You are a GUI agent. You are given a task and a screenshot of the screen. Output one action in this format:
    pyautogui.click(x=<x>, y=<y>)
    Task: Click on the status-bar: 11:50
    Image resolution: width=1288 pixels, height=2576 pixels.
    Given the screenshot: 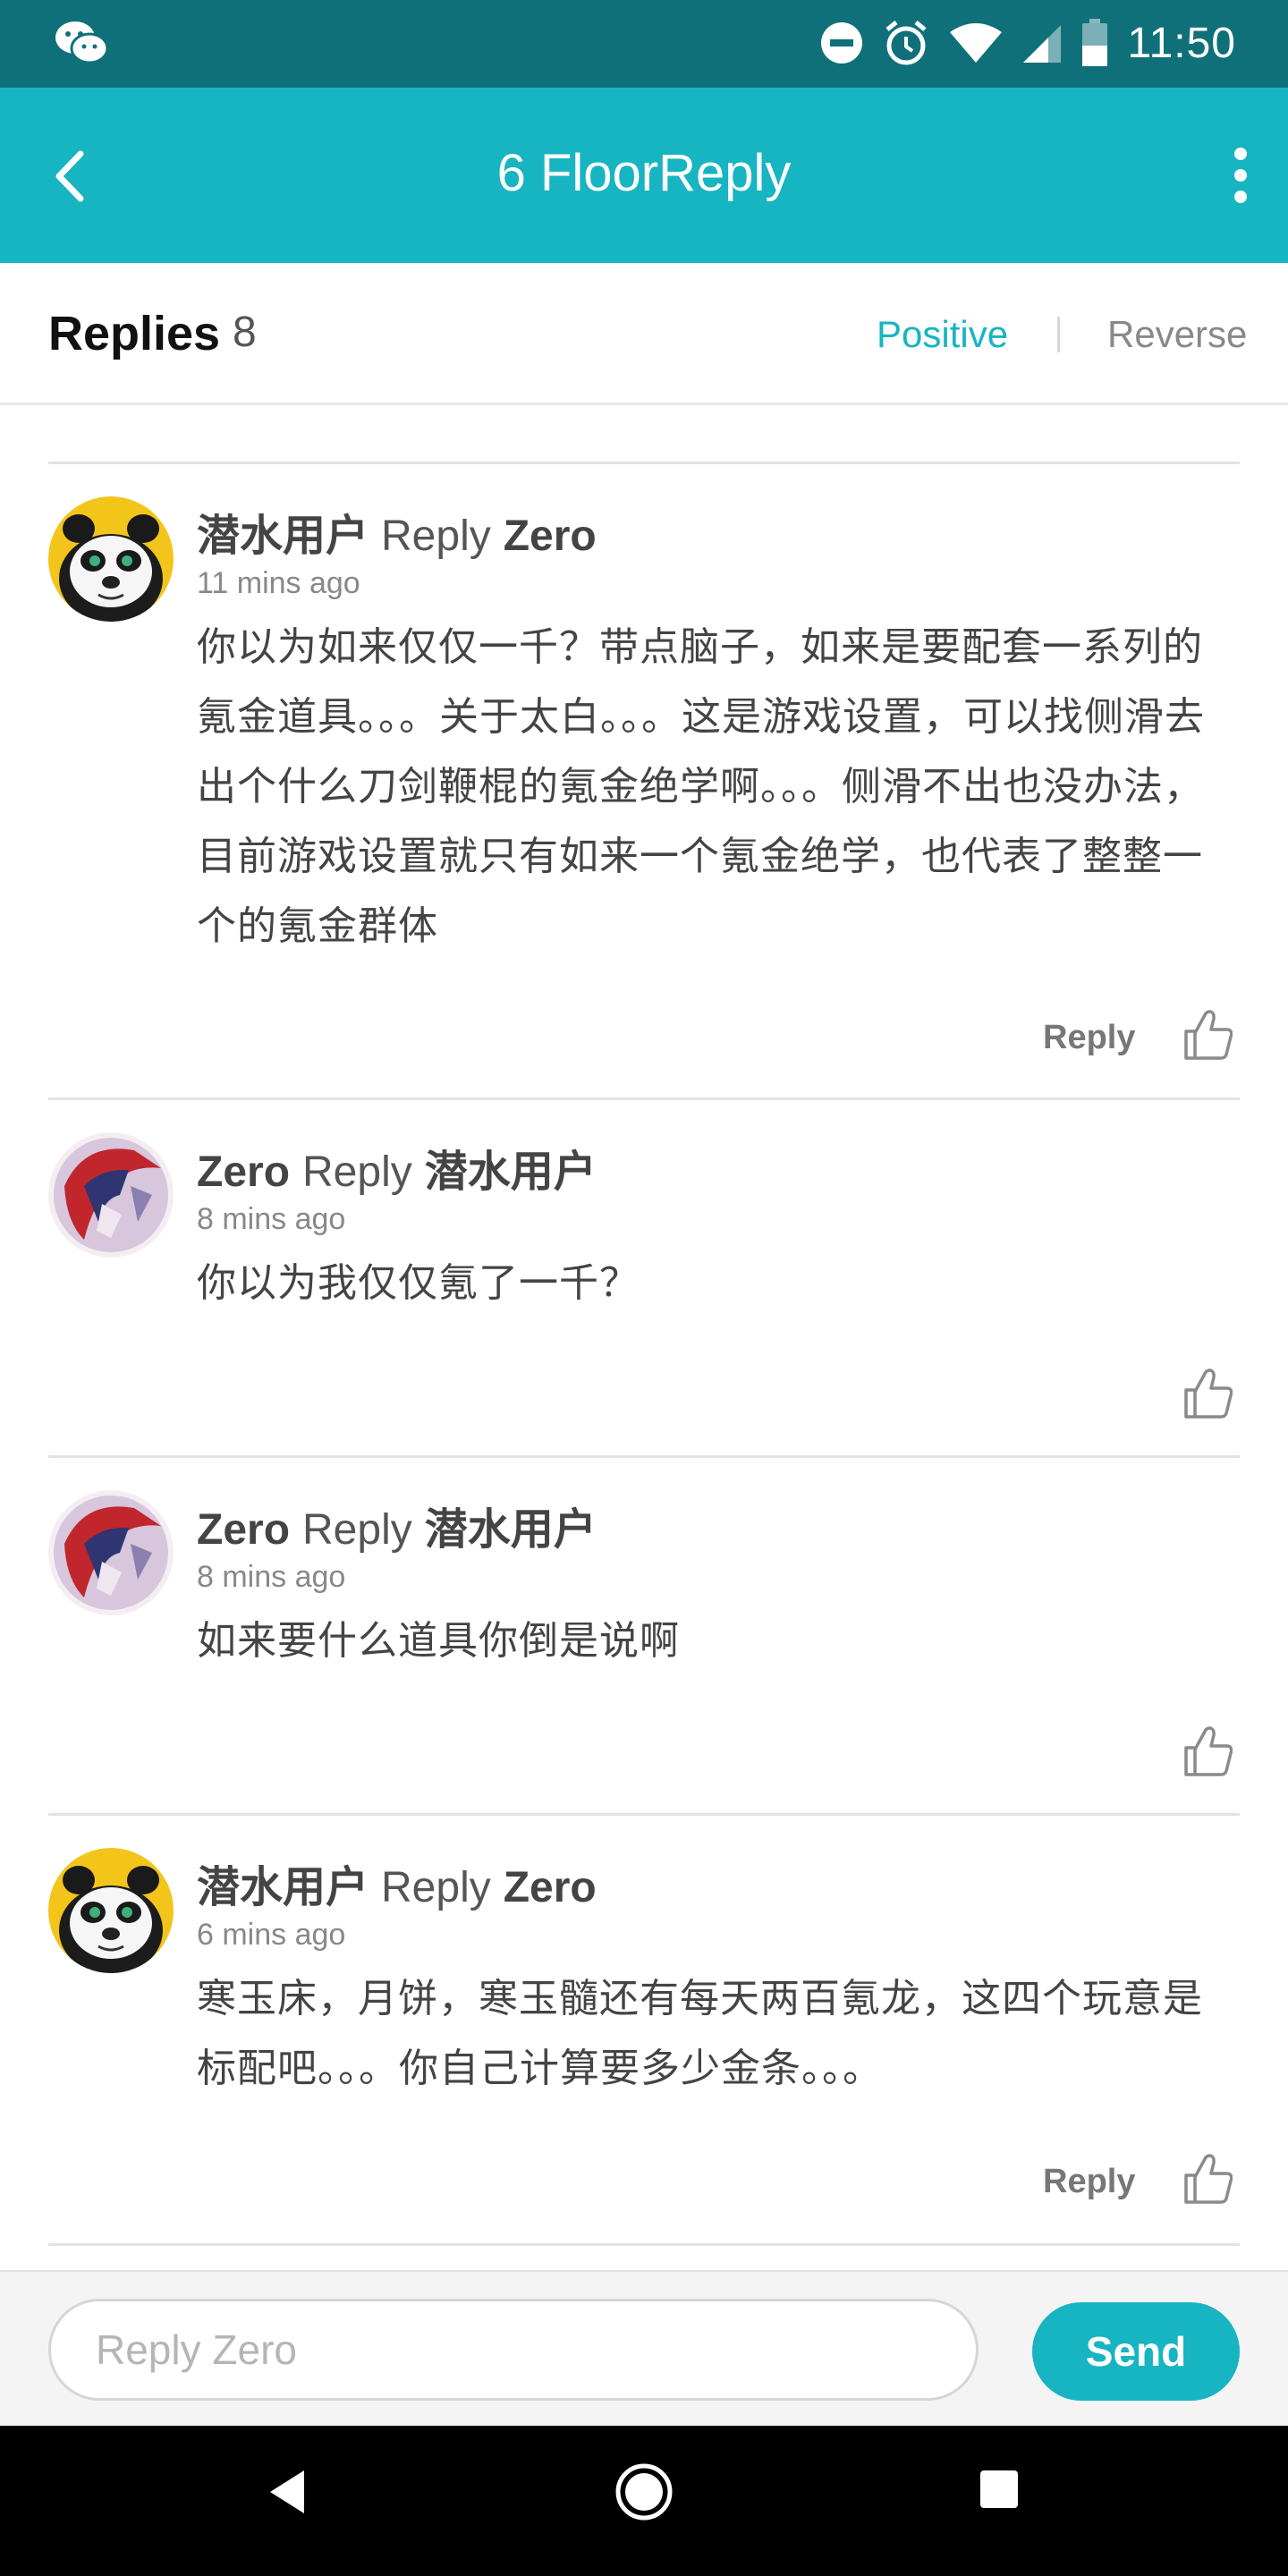 What is the action you would take?
    pyautogui.click(x=644, y=44)
    